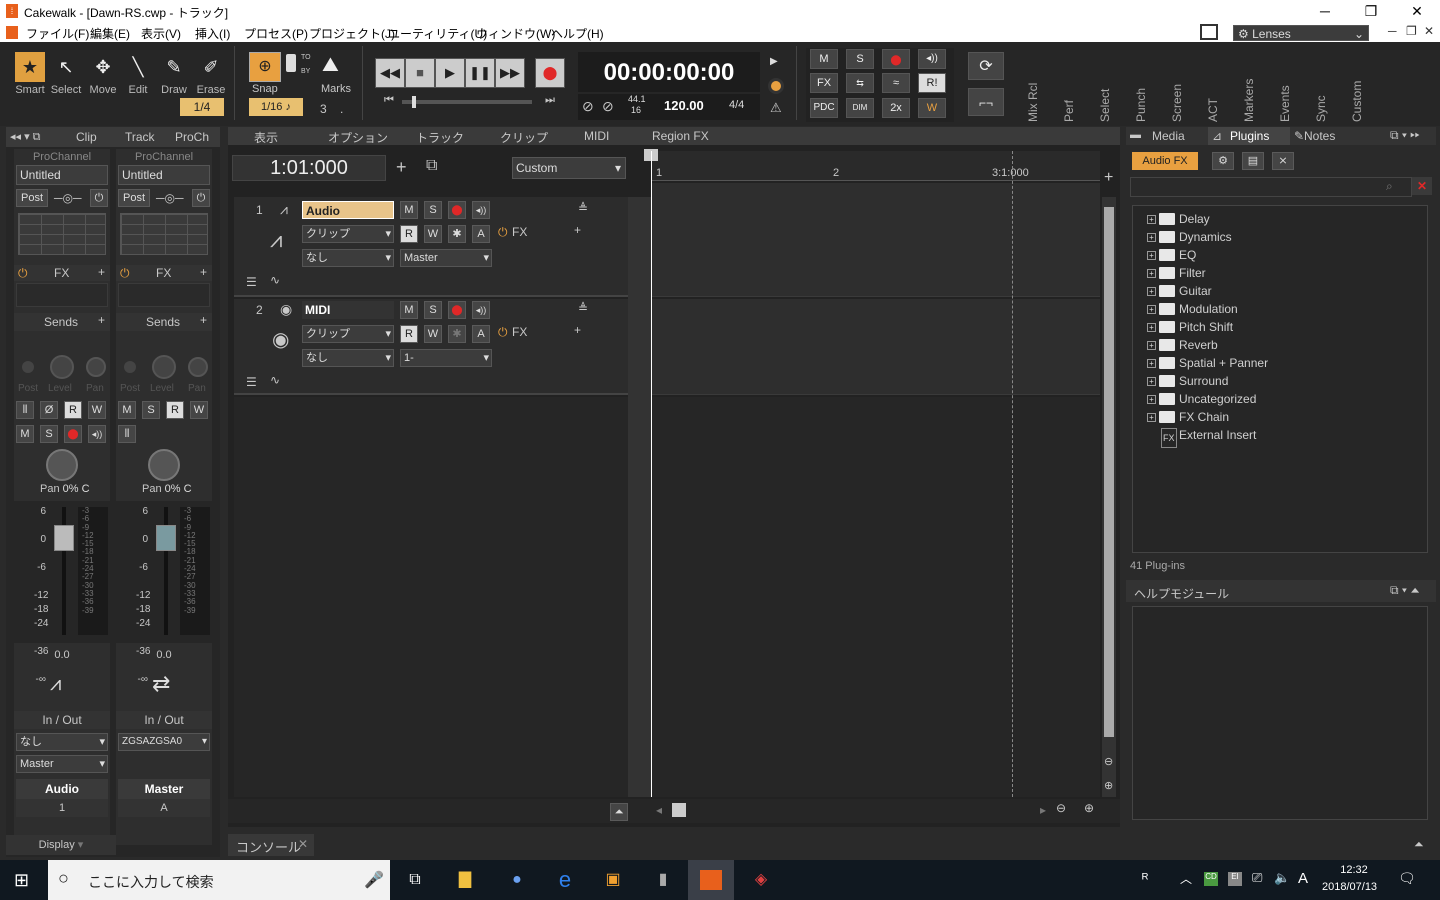  I want to click on fast-forward-button: ▶▶, so click(510, 73).